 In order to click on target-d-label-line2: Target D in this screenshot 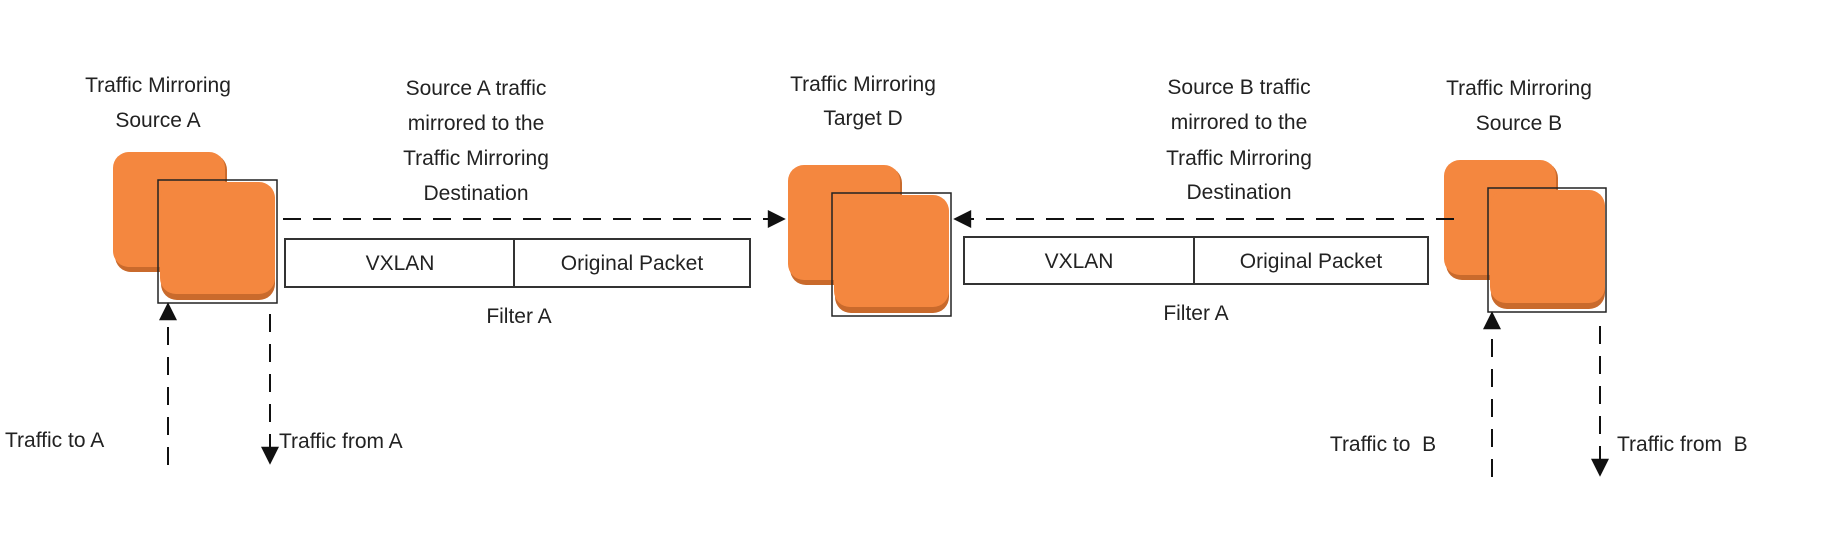, I will do `click(862, 118)`.